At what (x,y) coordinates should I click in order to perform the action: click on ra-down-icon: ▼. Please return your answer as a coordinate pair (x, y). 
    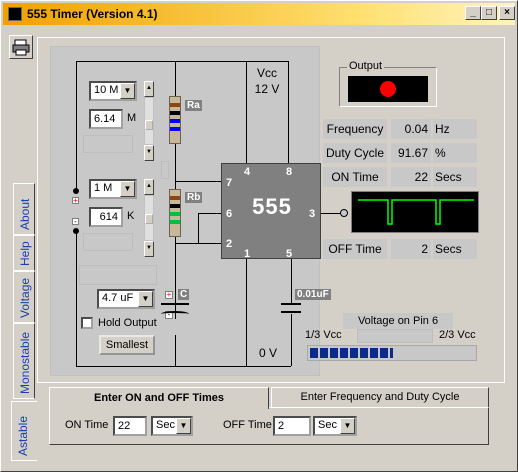
    Looking at the image, I should click on (149, 153).